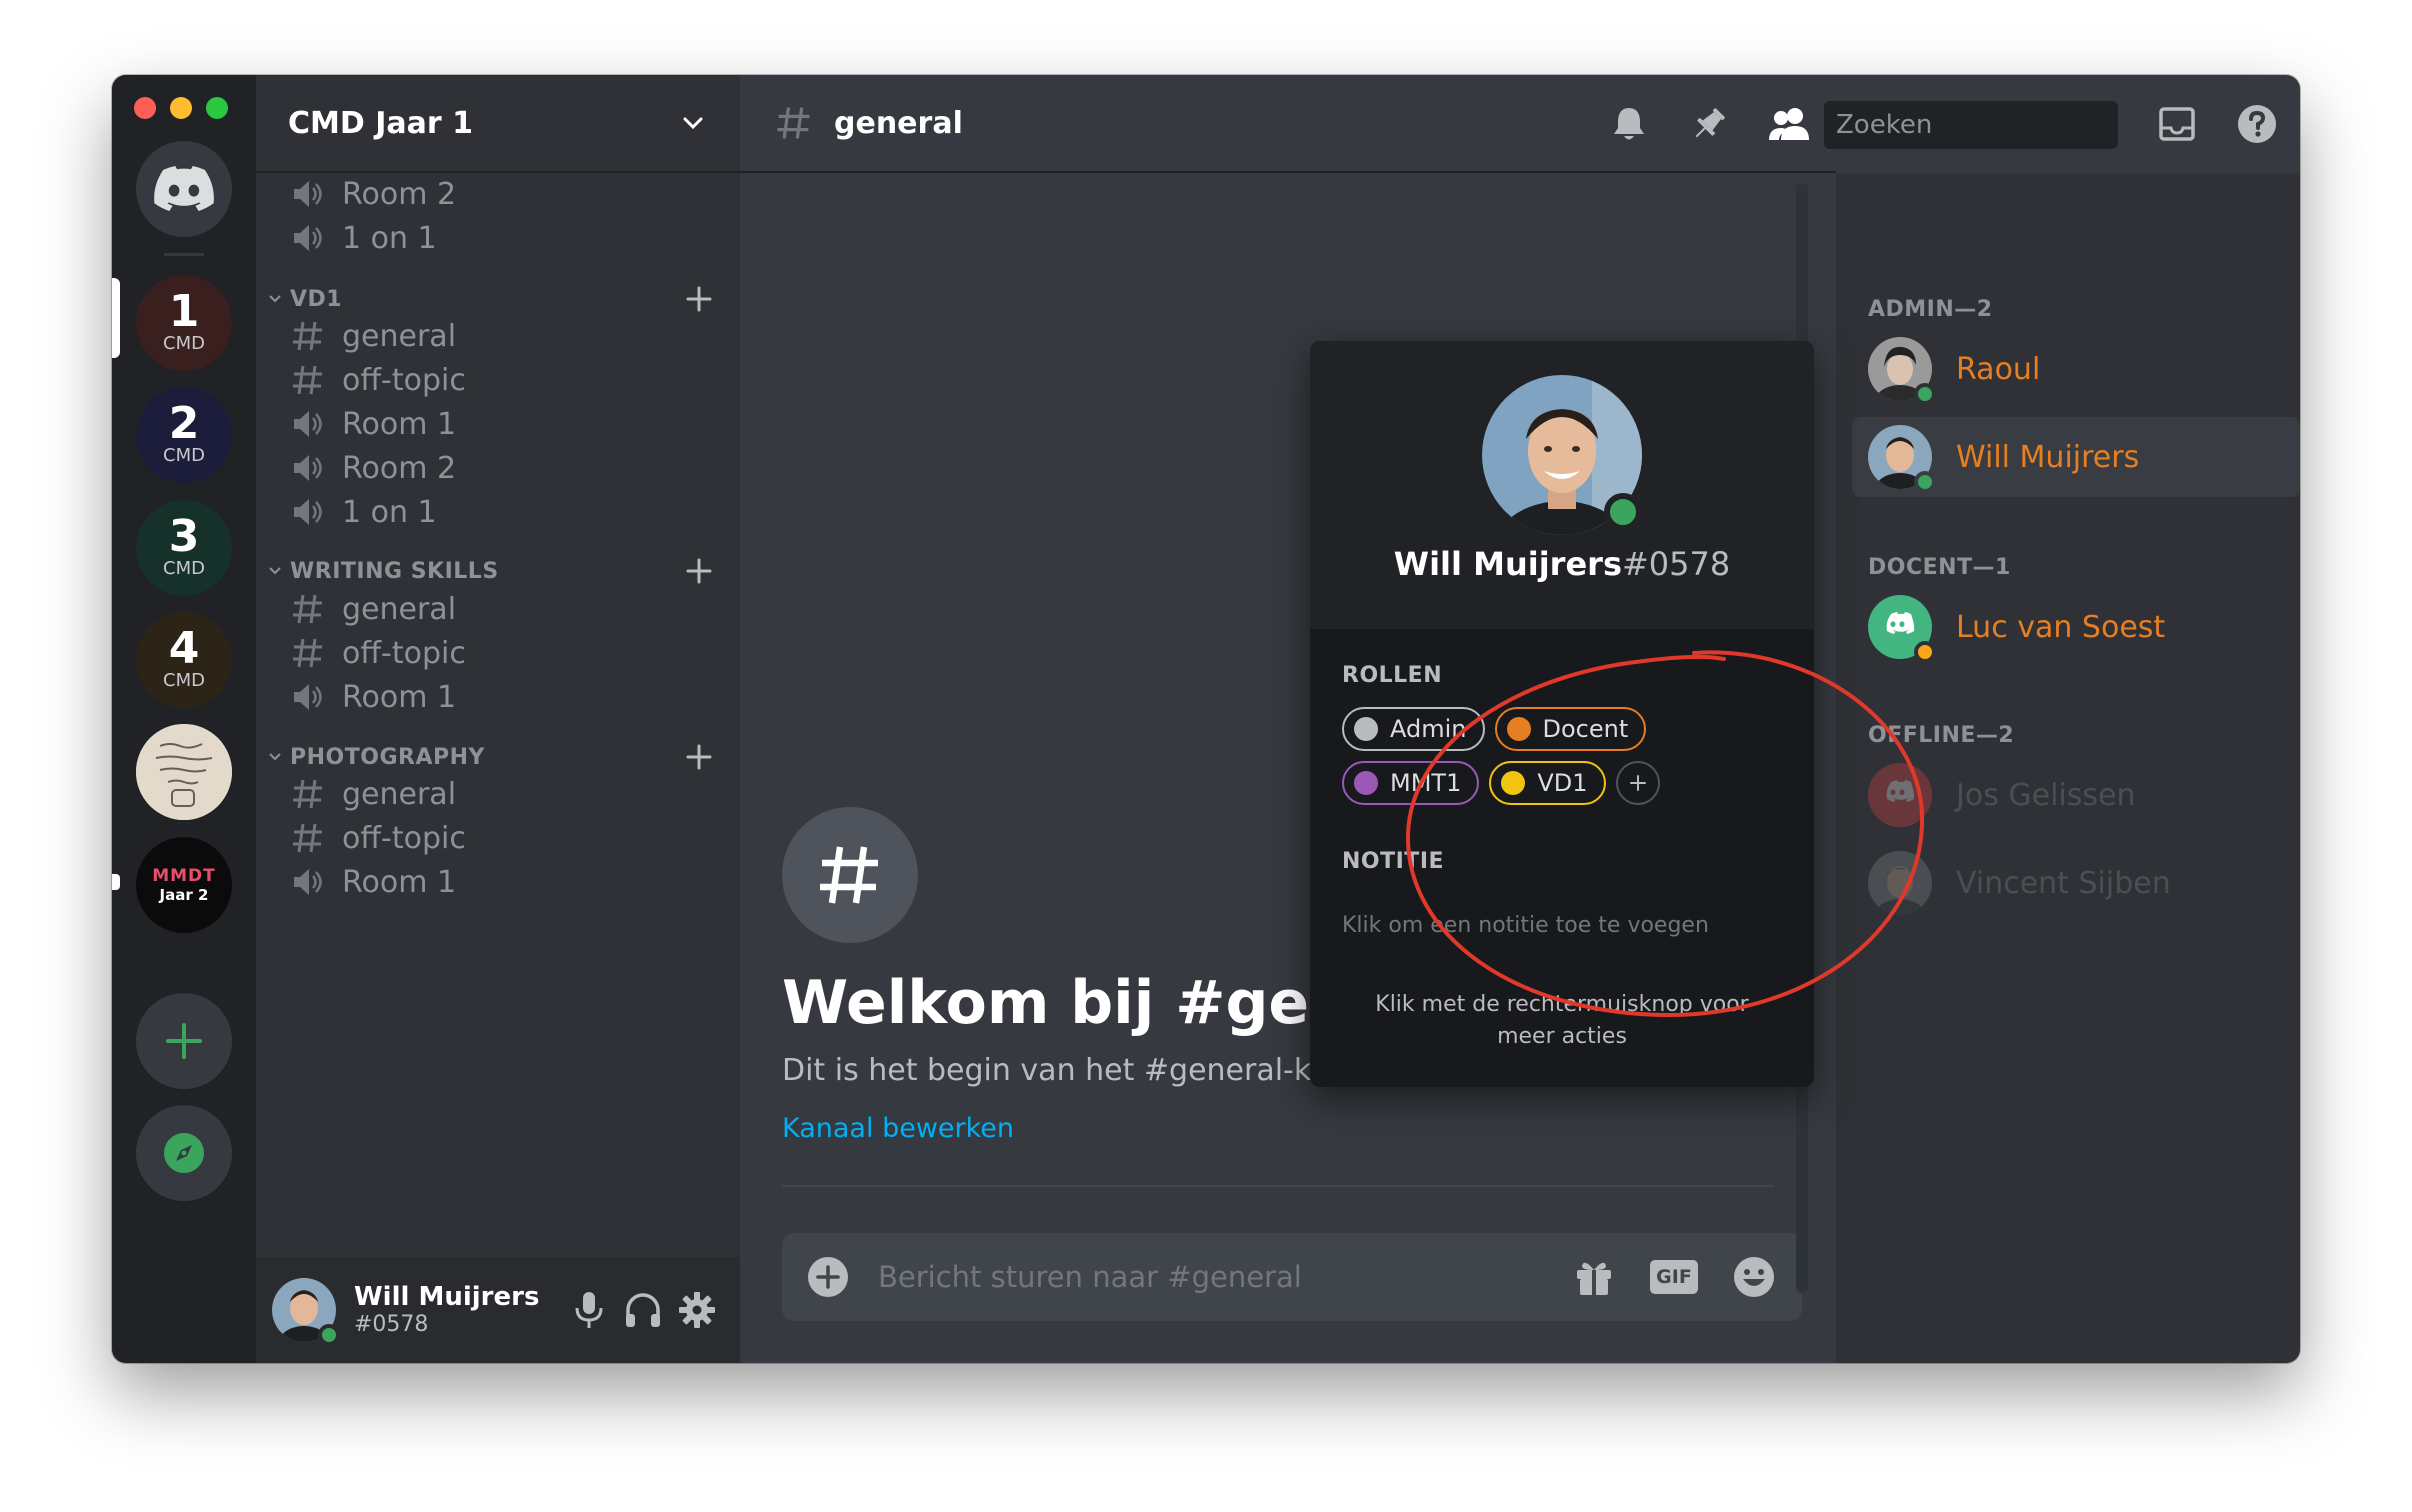  I want to click on member-vincent-sijben: Vincent Sijben, so click(2076, 883).